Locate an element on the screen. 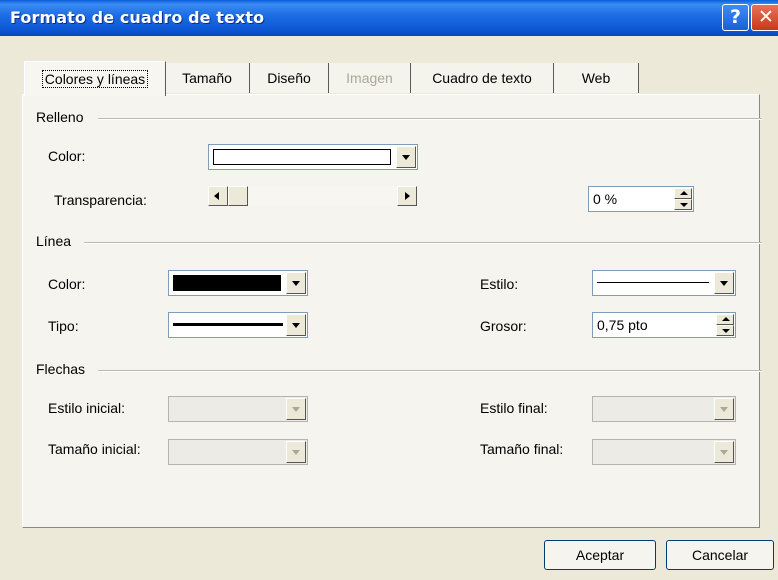 Image resolution: width=778 pixels, height=580 pixels. line-color-label: Color: is located at coordinates (67, 284).